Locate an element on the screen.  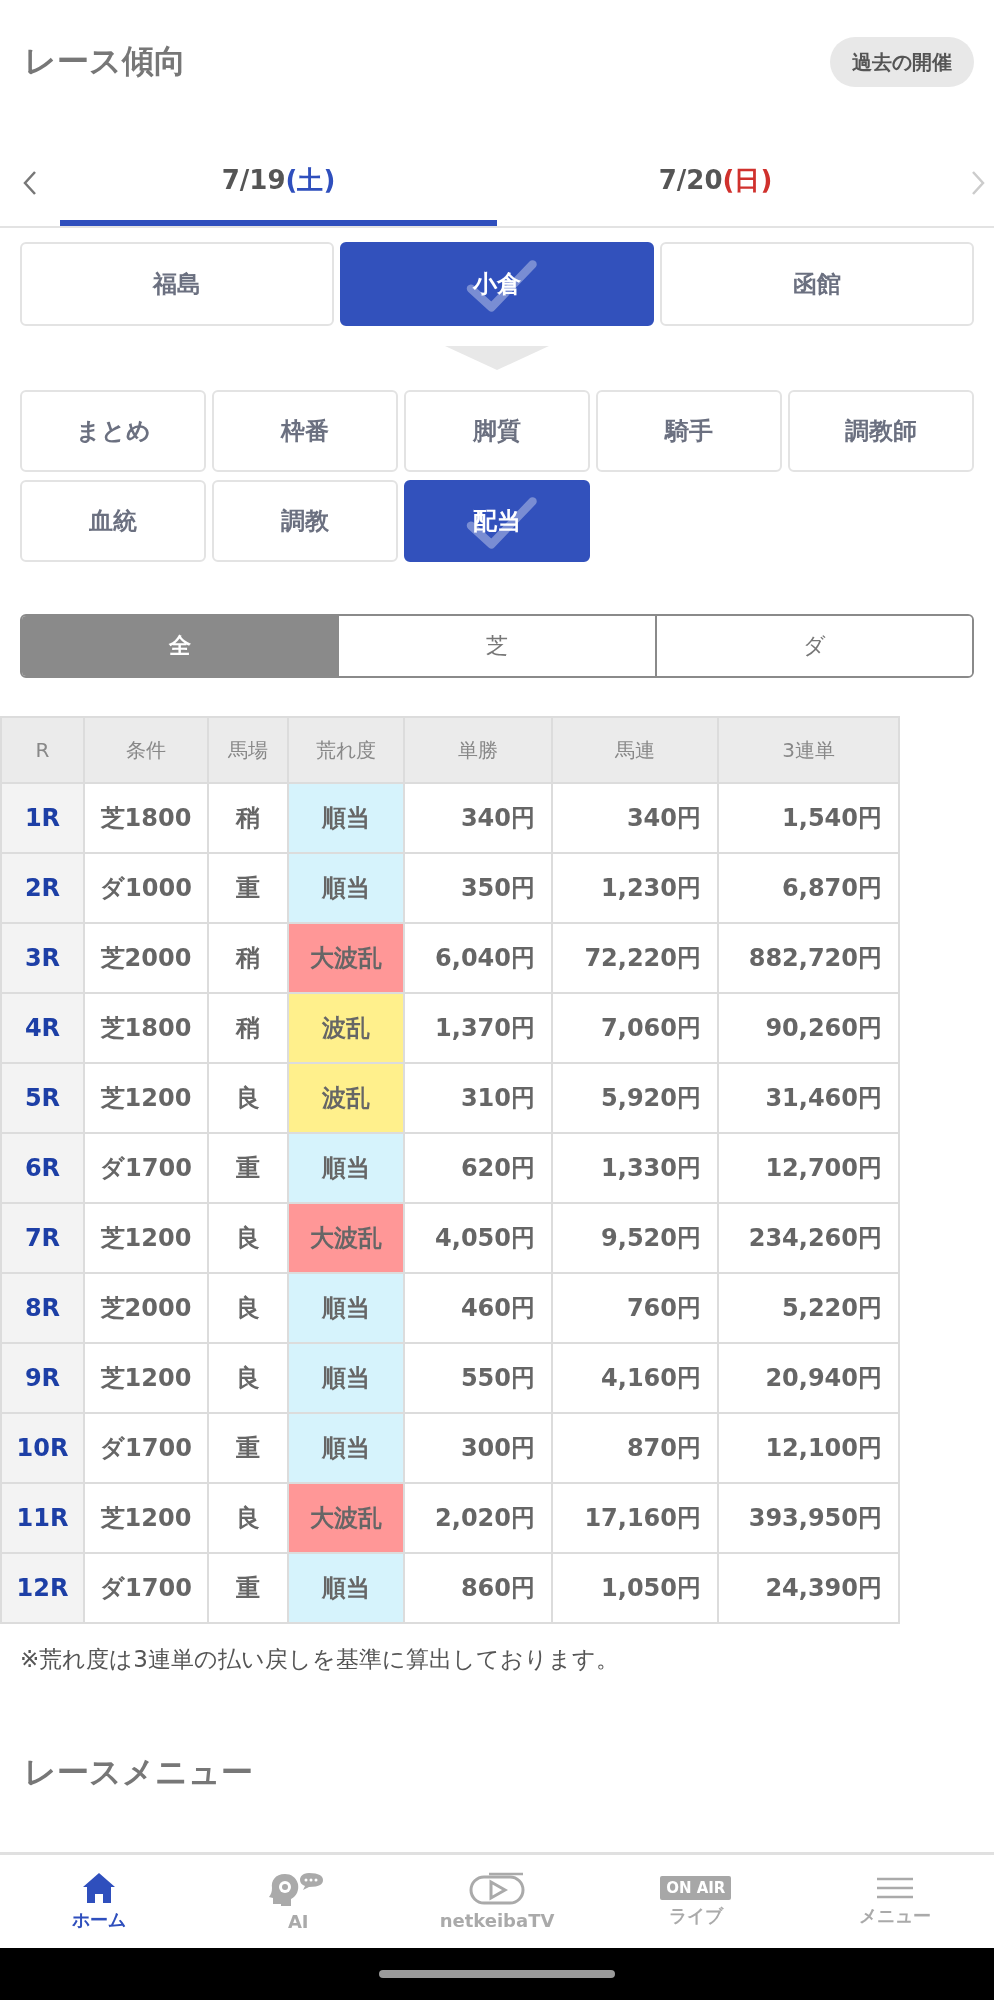
venue-button: 函館 is located at coordinates (817, 284).